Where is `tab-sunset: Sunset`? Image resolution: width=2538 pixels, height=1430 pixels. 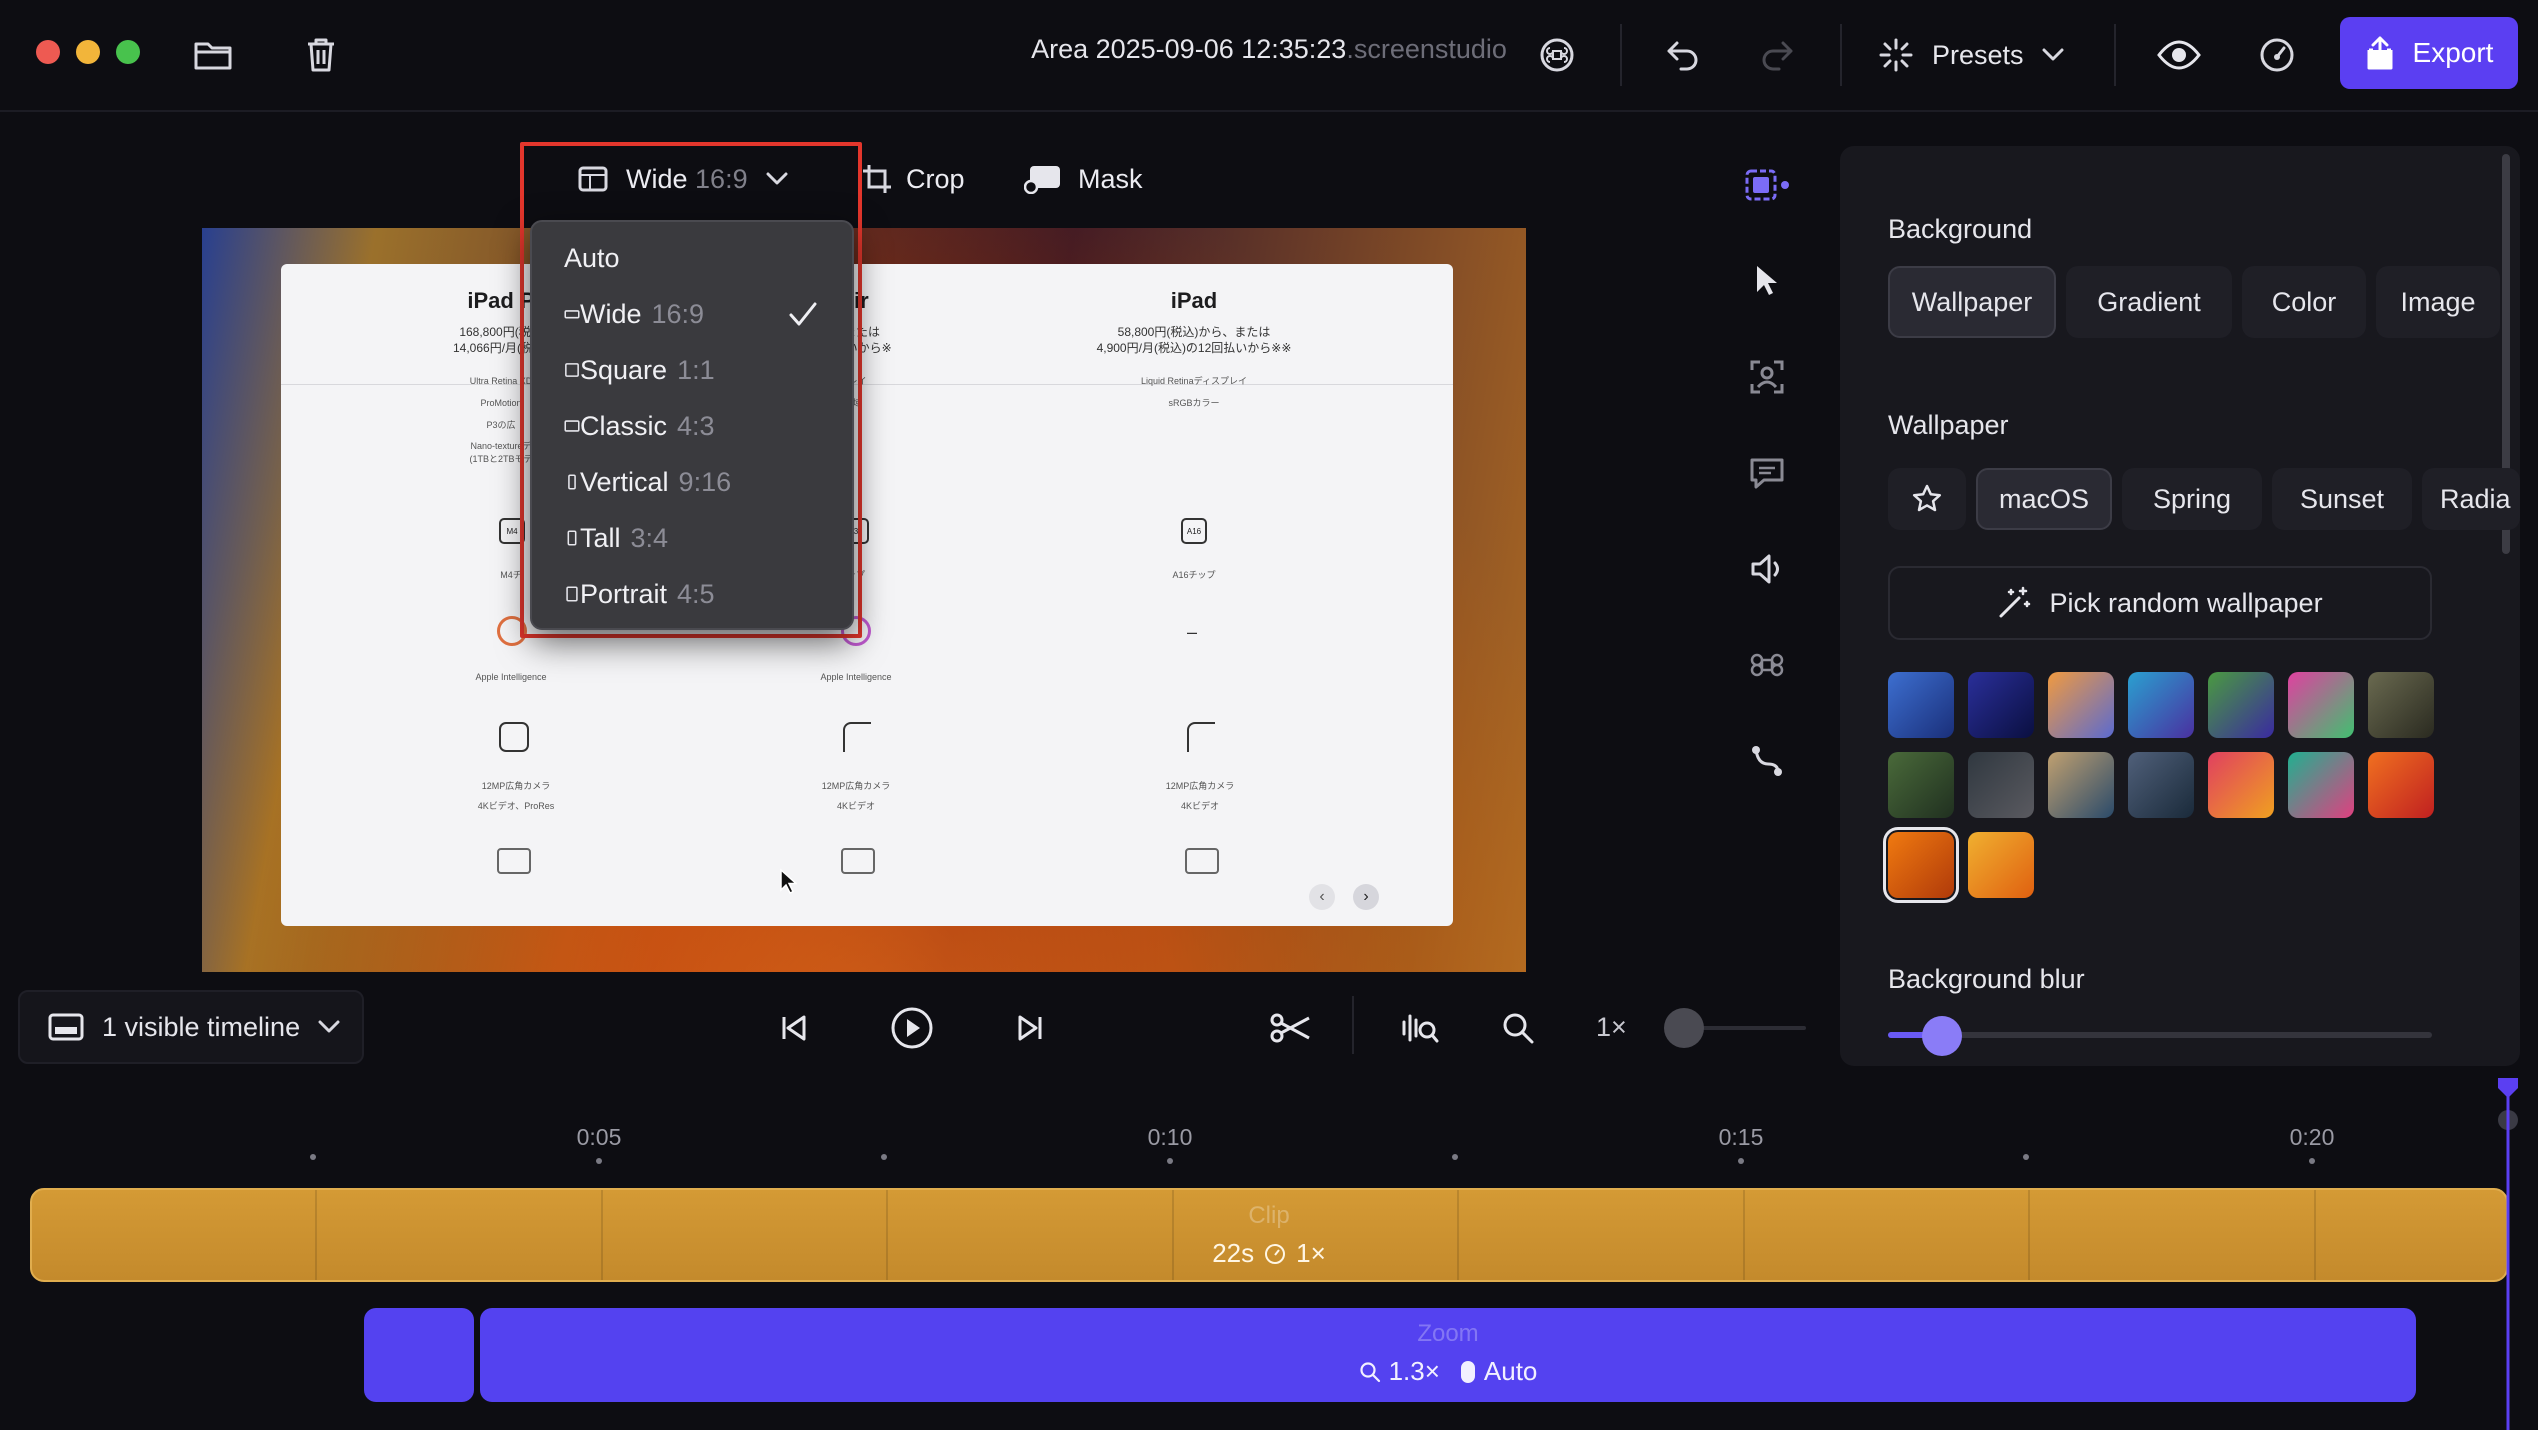 tab-sunset: Sunset is located at coordinates (2342, 499).